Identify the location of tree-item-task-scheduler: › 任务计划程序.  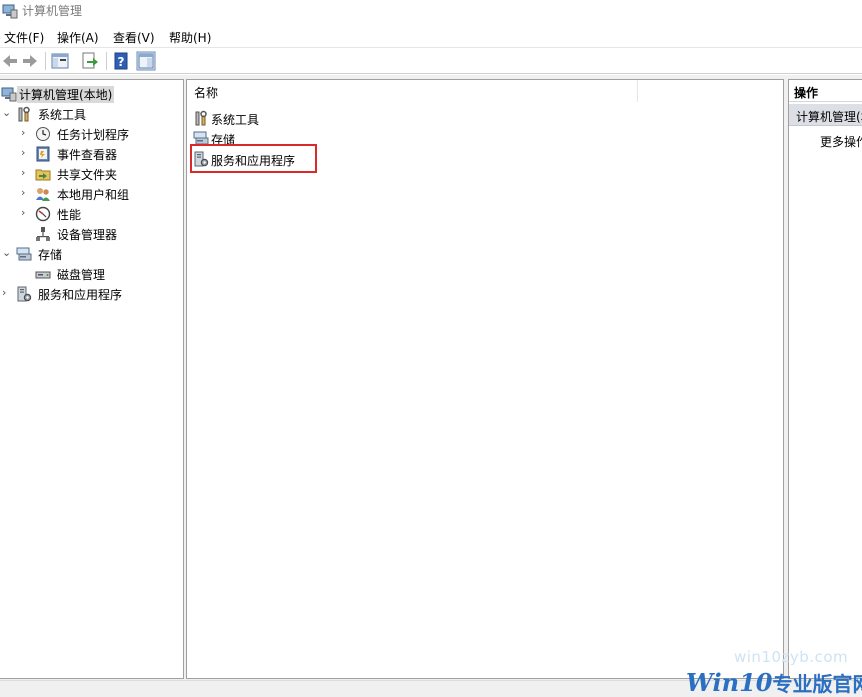
(91, 134).